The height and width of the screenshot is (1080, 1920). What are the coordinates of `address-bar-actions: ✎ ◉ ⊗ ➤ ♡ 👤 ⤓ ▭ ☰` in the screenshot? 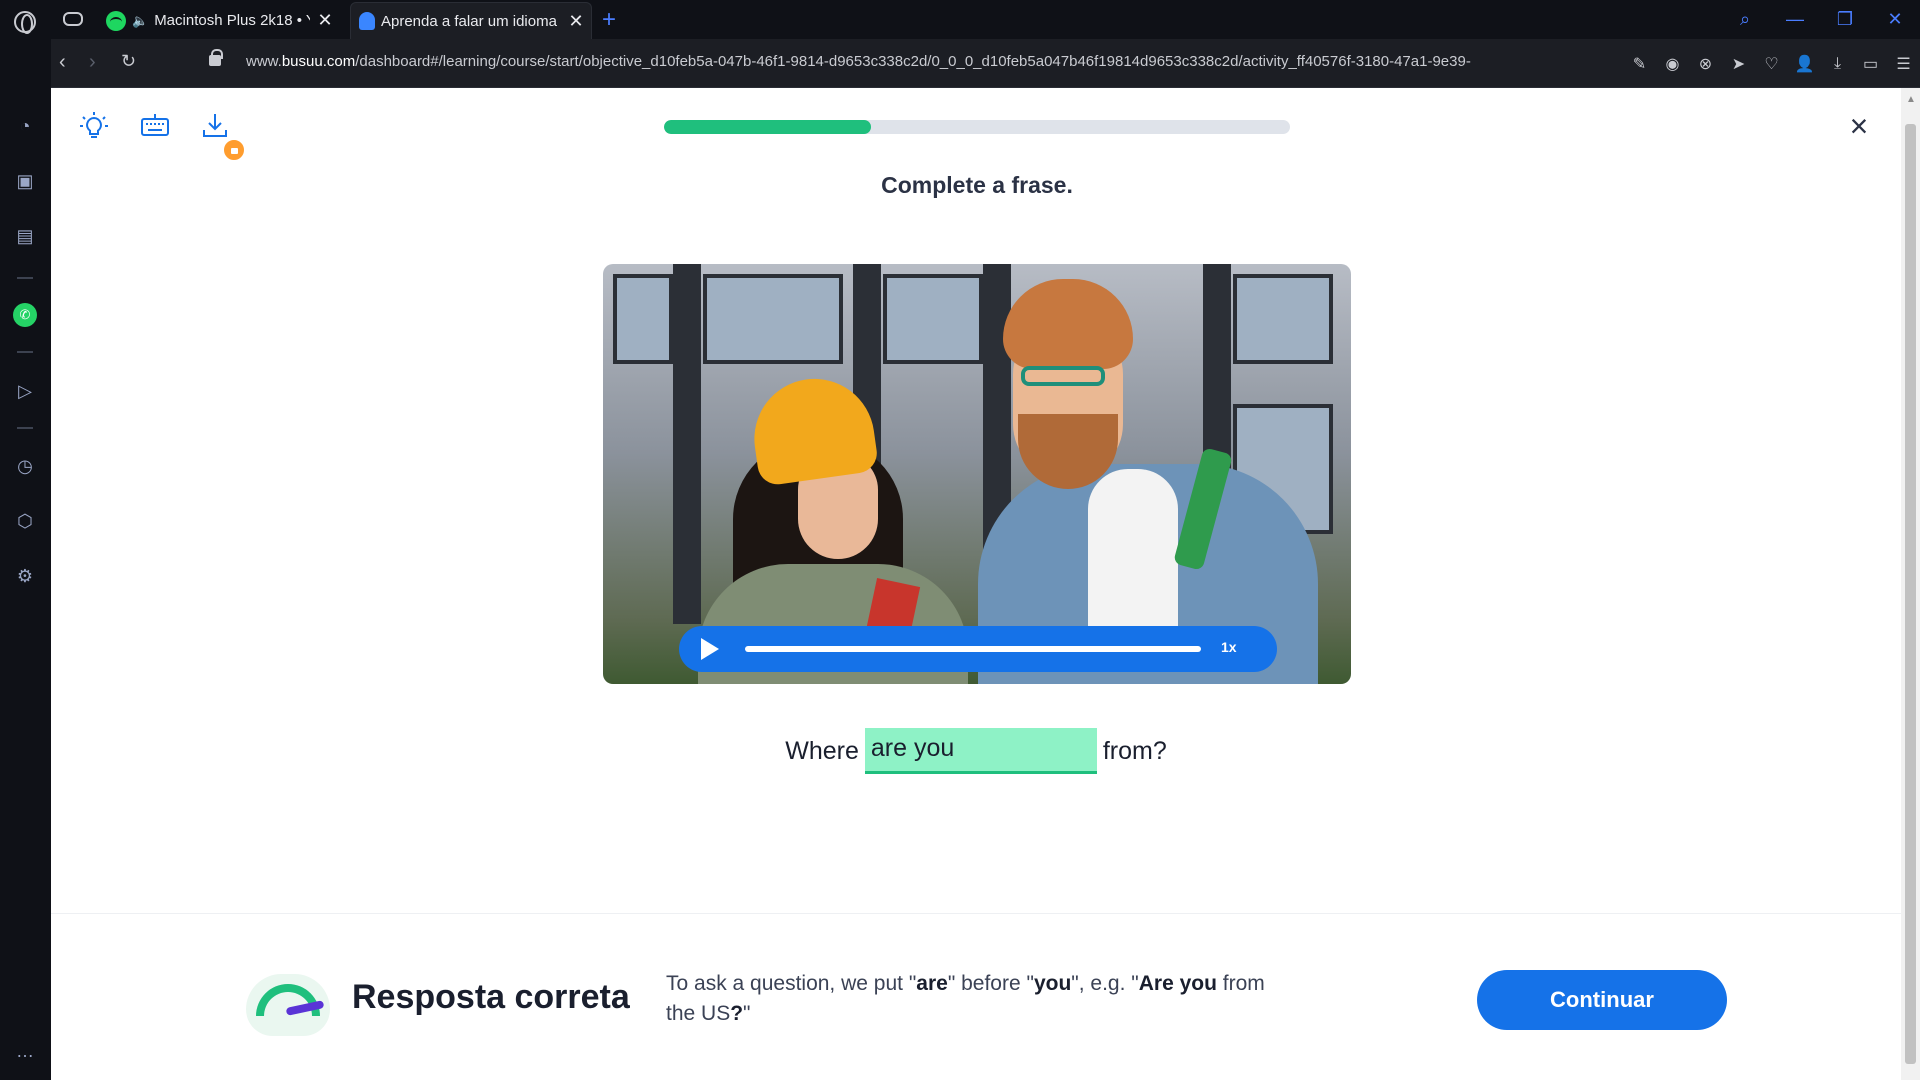 It's located at (1771, 63).